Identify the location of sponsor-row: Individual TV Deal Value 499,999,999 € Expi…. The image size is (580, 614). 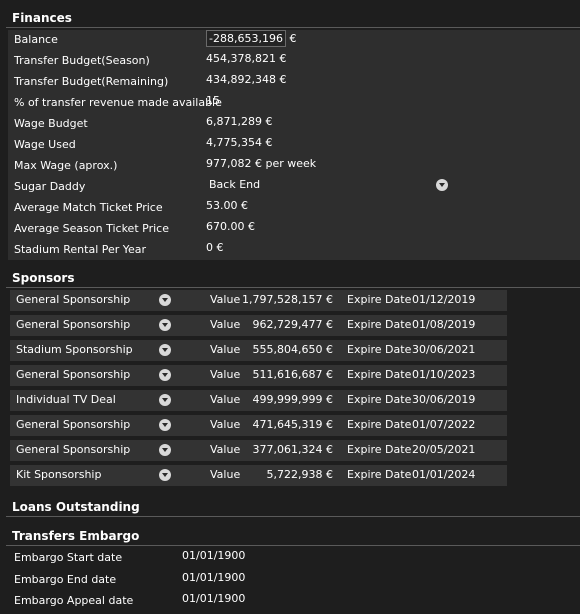
(258, 400).